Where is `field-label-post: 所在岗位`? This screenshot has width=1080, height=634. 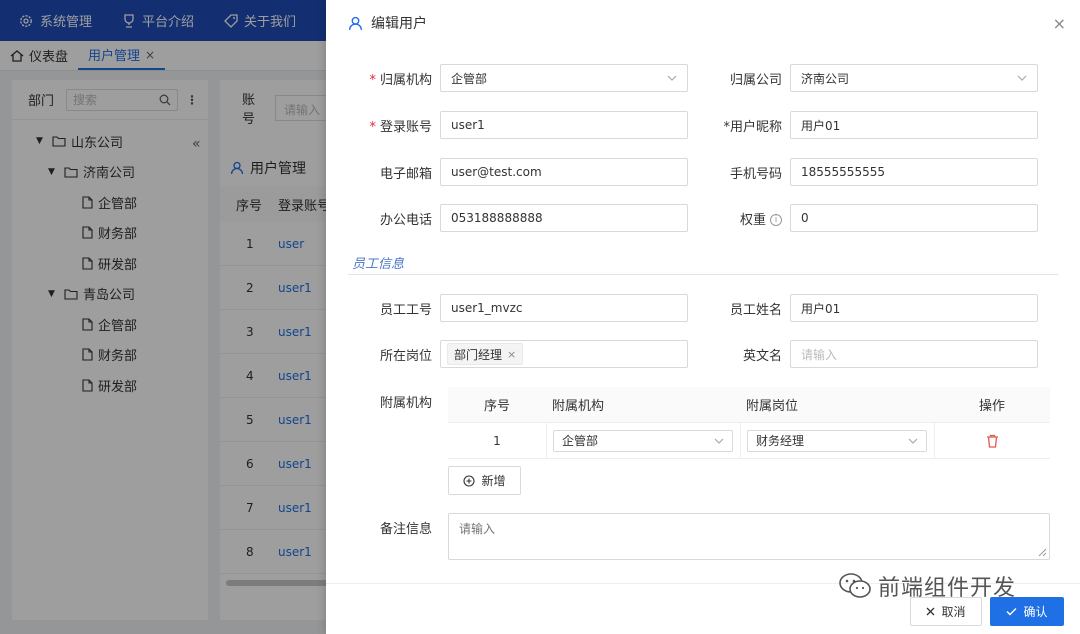 field-label-post: 所在岗位 is located at coordinates (405, 356).